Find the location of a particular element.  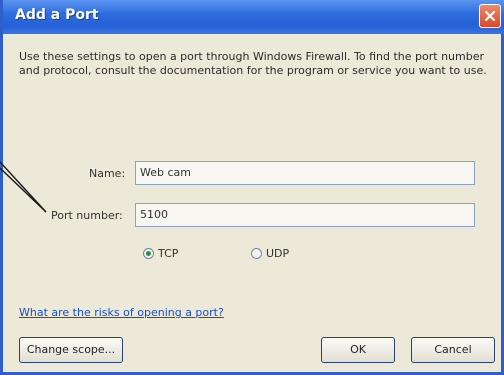

name-label: Name: is located at coordinates (107, 173).